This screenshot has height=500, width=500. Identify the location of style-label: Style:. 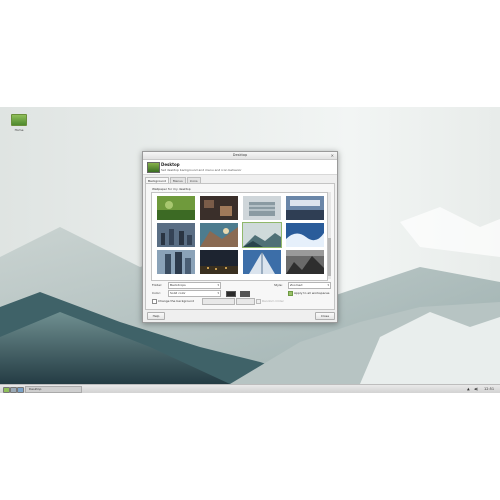
(278, 285).